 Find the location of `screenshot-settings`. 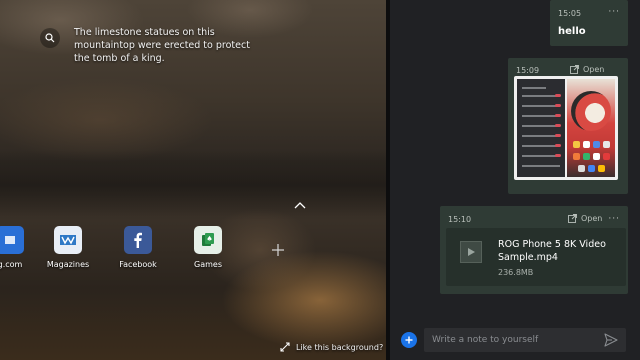

screenshot-settings is located at coordinates (541, 128).